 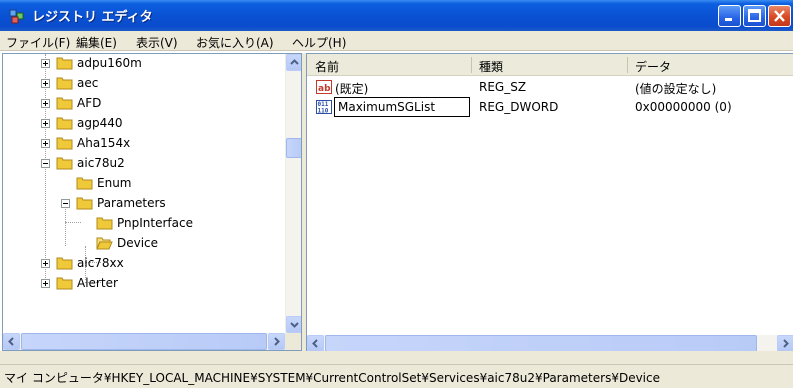 I want to click on scroll-up-button, so click(x=293, y=62).